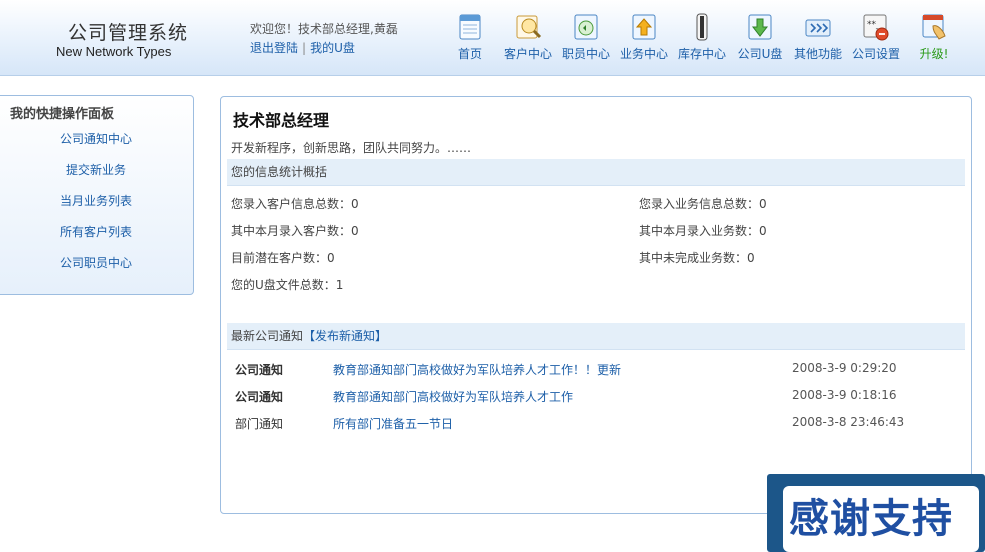 Image resolution: width=985 pixels, height=552 pixels. I want to click on my-disk-link: 我的U盘, so click(332, 48).